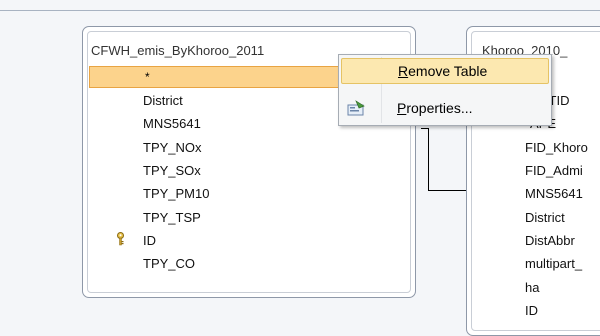  I want to click on field-tpy-co: TPY_CO, so click(169, 263).